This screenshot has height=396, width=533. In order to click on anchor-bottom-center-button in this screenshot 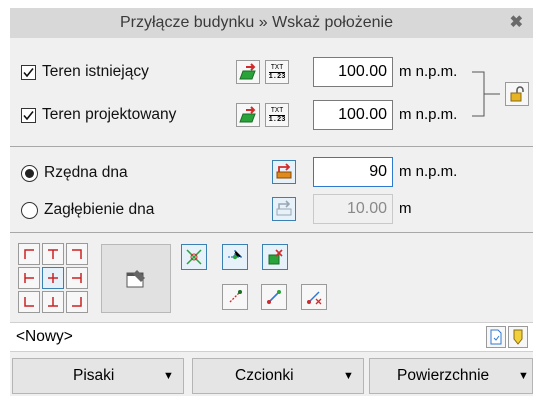, I will do `click(53, 302)`.